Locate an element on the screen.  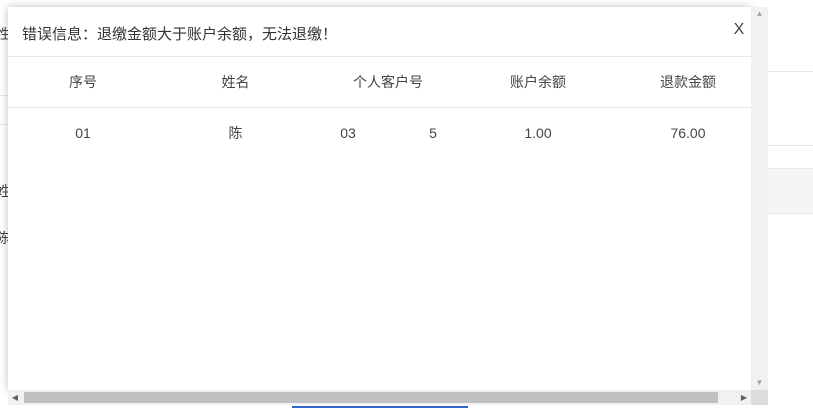
dialog-title: 错误信息：退缴金额大于账户余额，无法退缴！ is located at coordinates (180, 34).